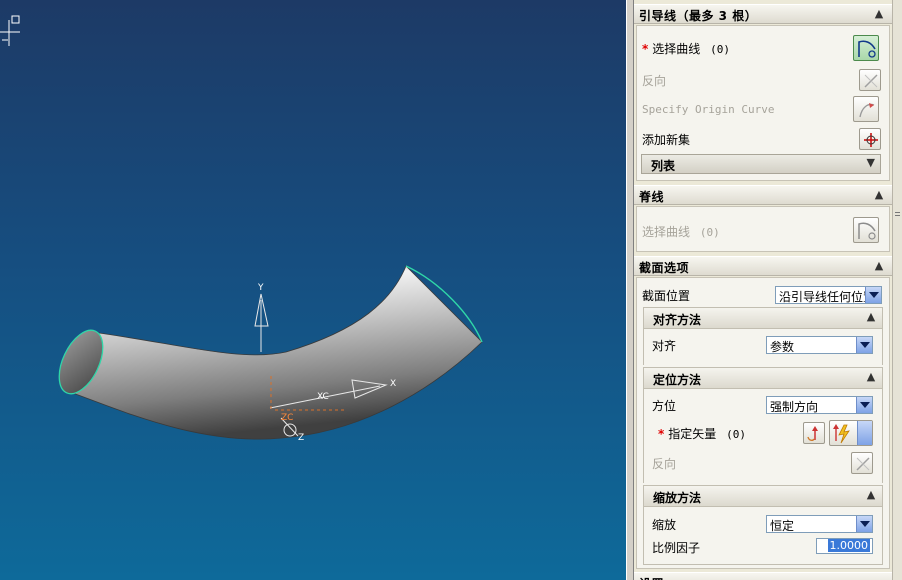 This screenshot has height=580, width=902. What do you see at coordinates (897, 290) in the screenshot?
I see `panel-scrollbar` at bounding box center [897, 290].